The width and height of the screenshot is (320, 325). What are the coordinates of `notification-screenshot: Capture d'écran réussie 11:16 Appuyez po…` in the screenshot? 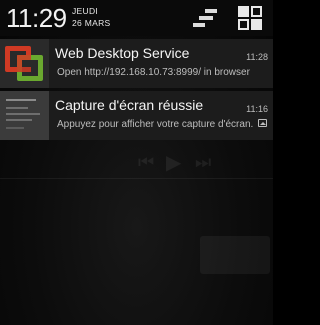 It's located at (136, 115).